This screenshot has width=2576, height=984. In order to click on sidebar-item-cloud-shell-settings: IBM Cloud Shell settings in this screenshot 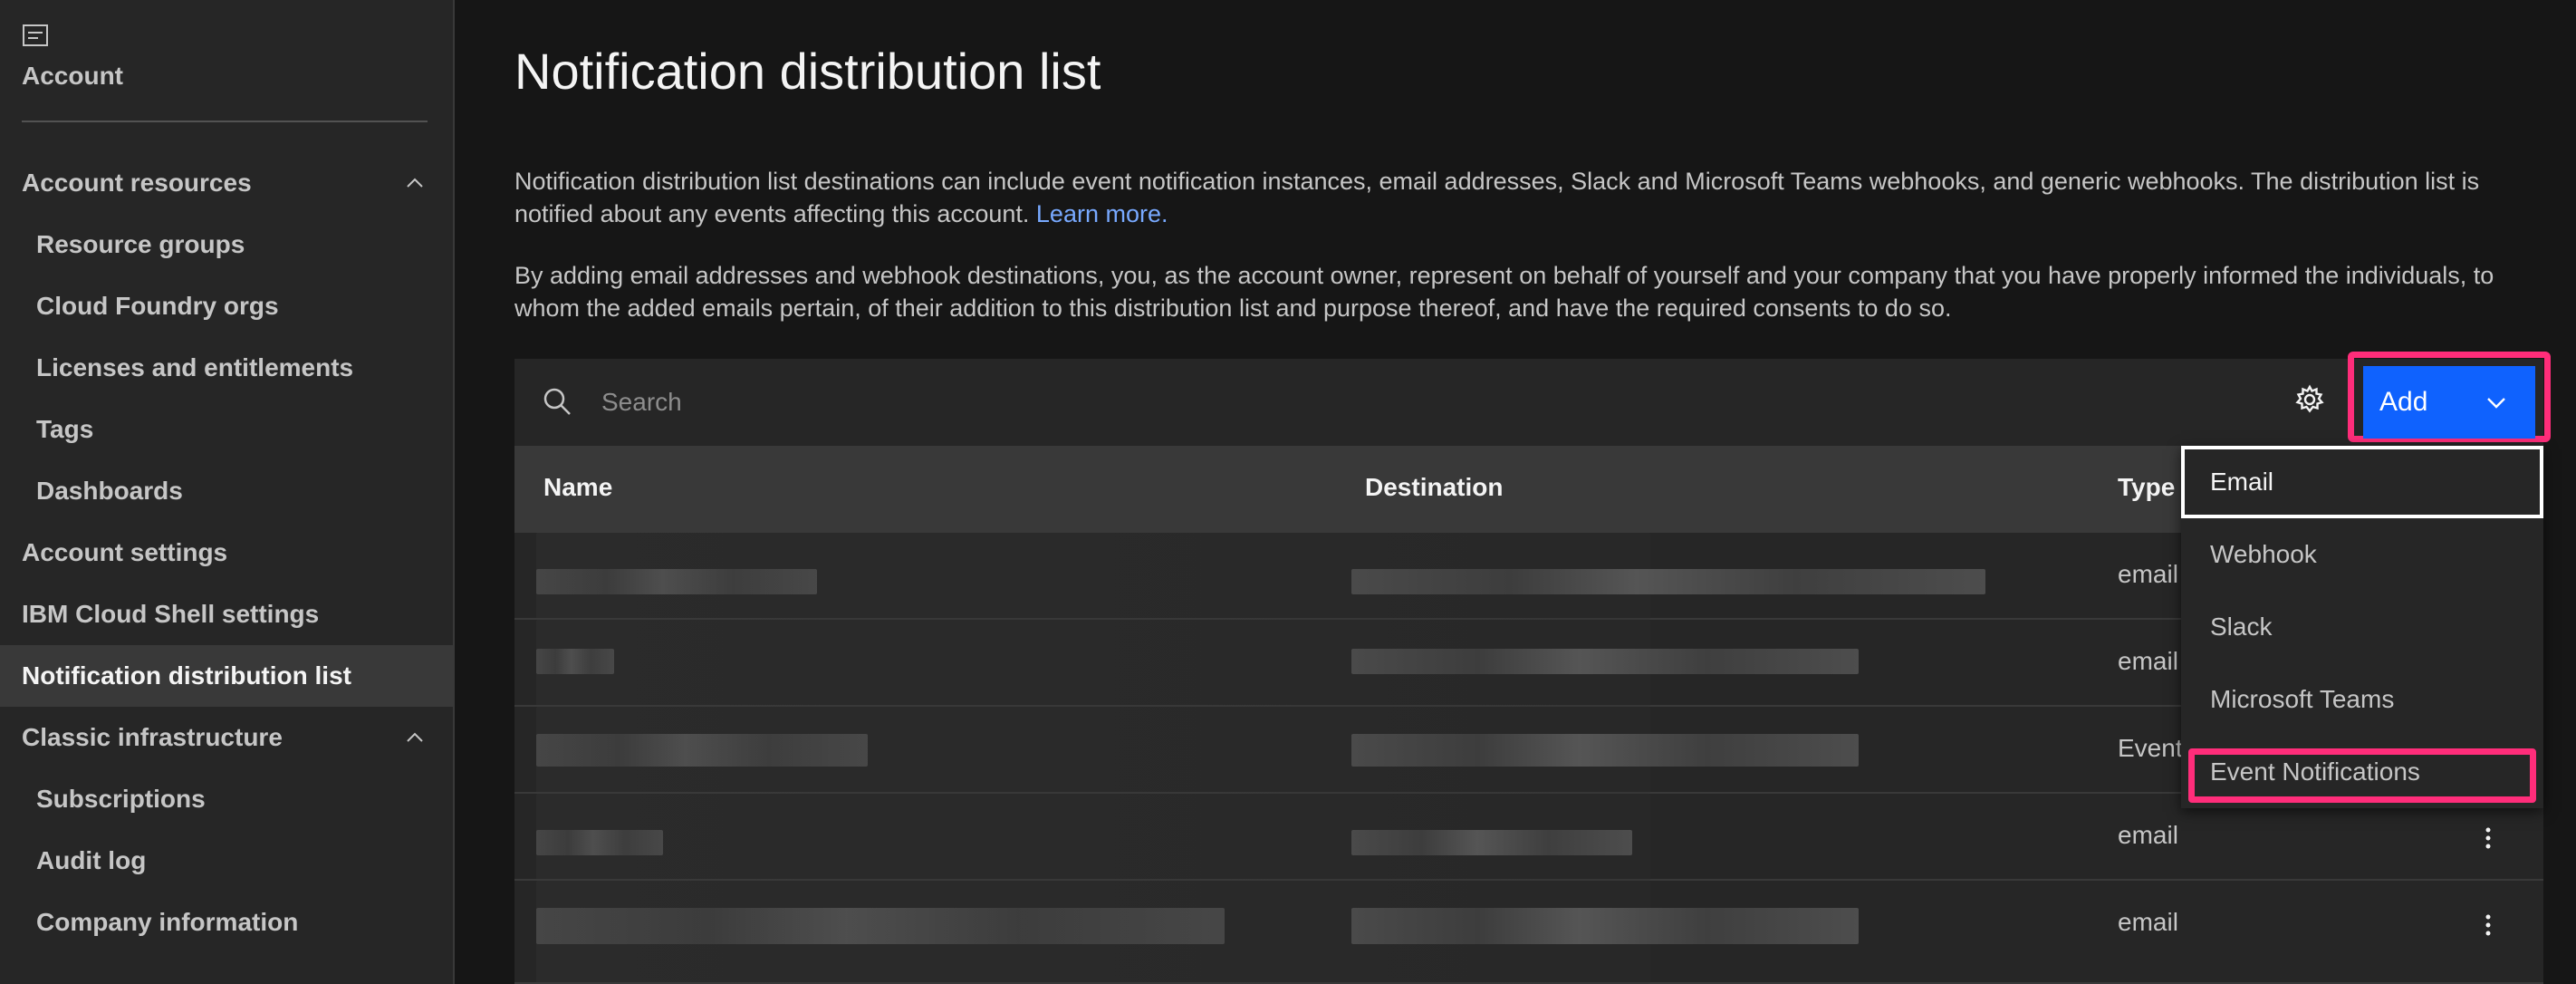, I will do `click(226, 614)`.